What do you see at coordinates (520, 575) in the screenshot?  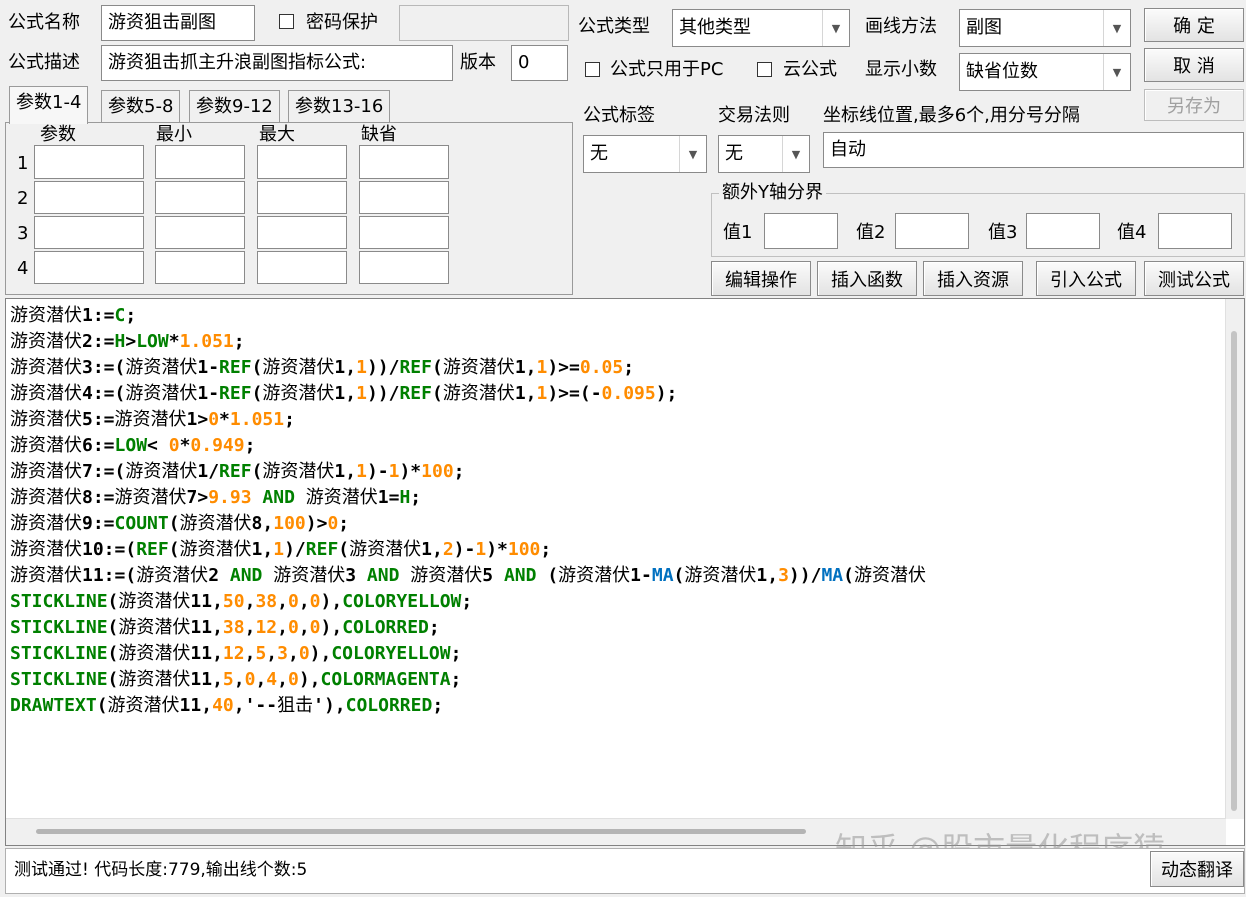 I see `code-token: AND` at bounding box center [520, 575].